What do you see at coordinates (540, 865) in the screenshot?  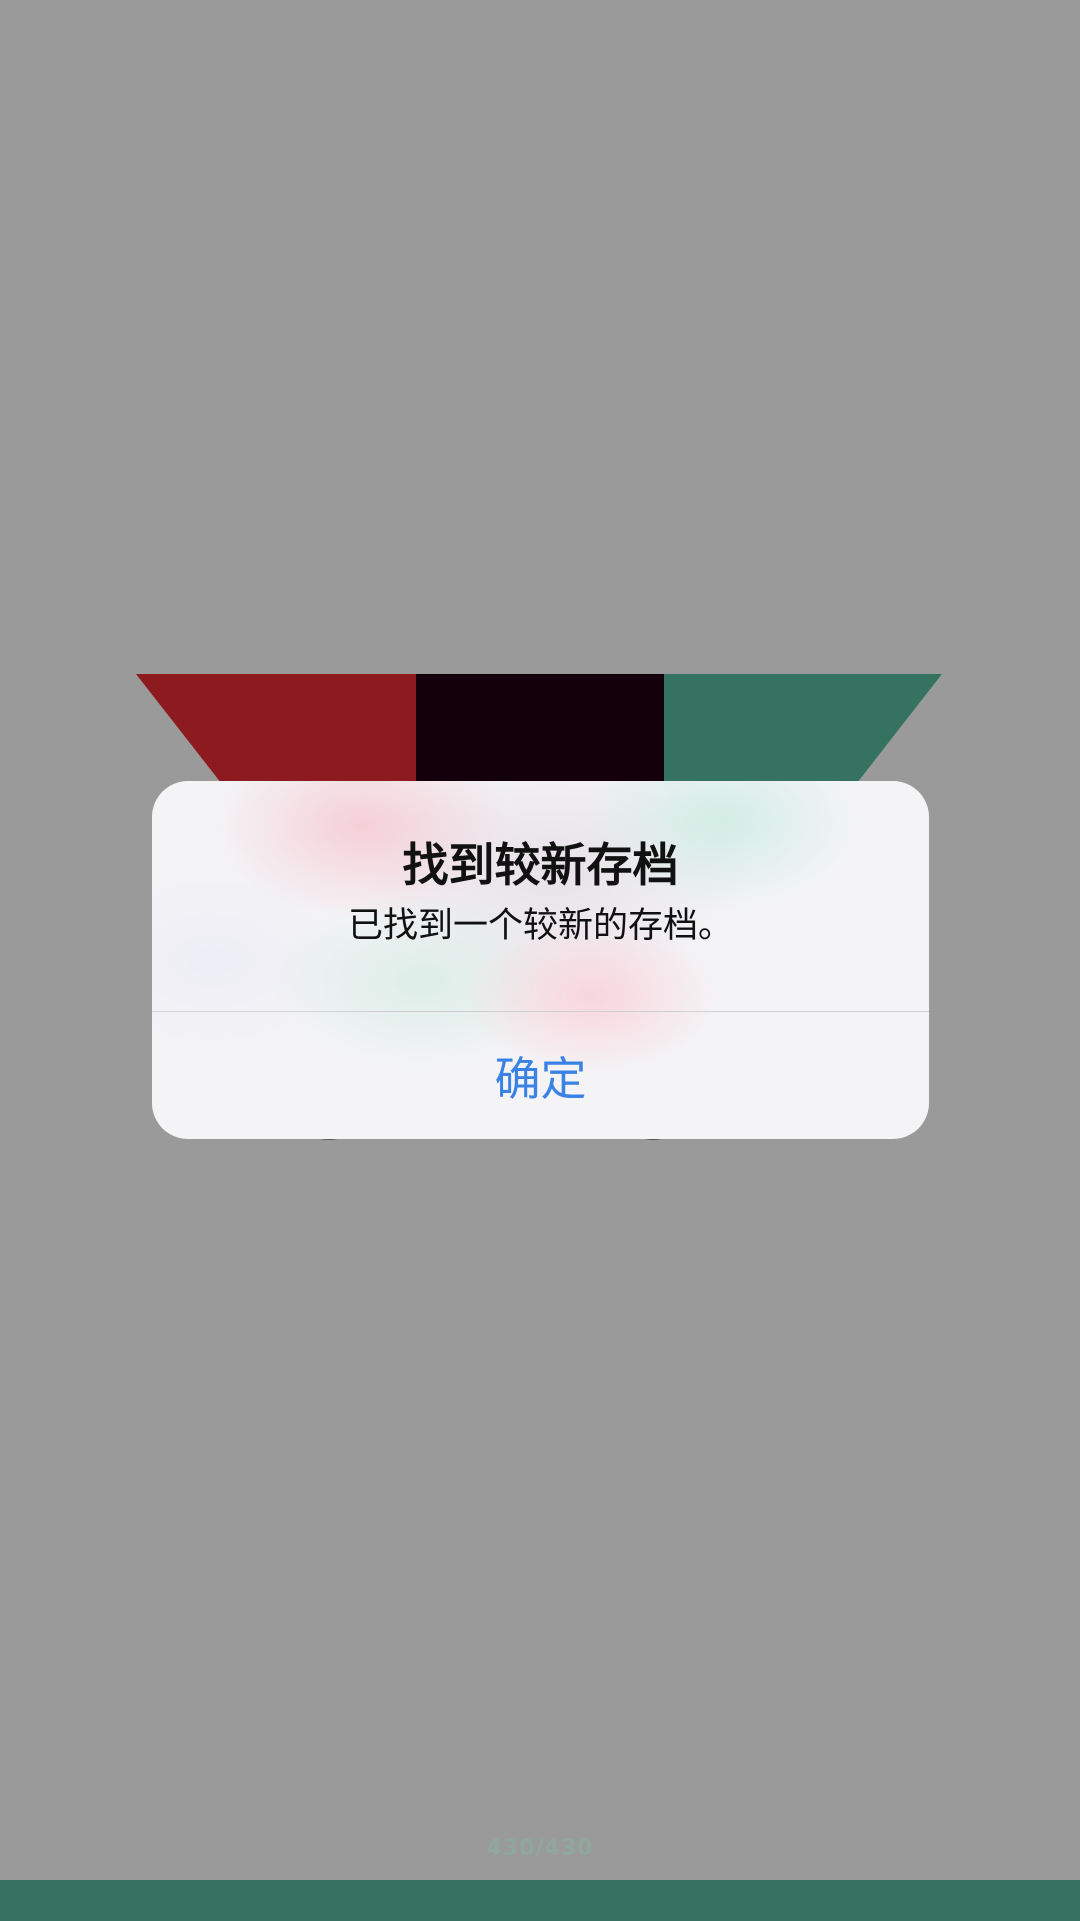 I see `alert-title: 找到较新存档` at bounding box center [540, 865].